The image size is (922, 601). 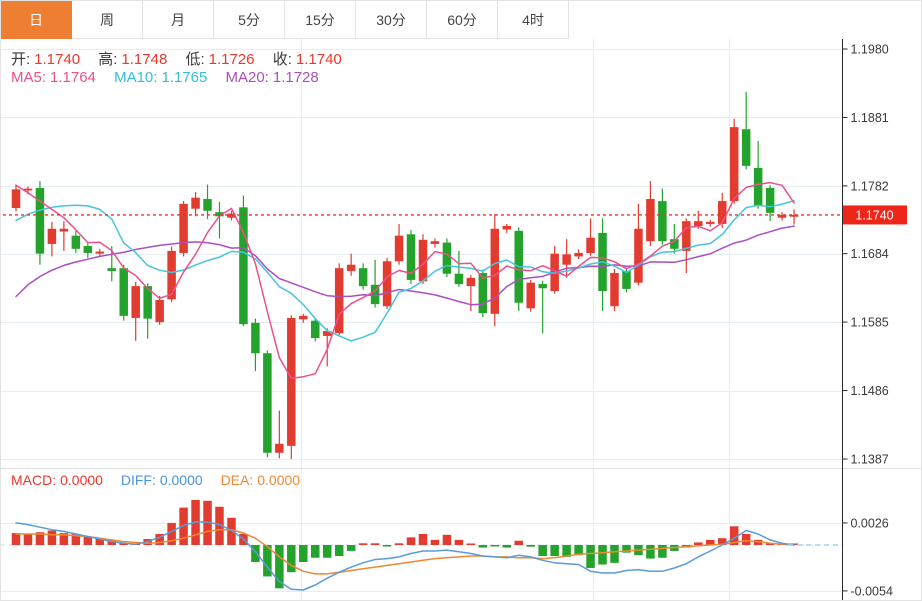 I want to click on ma5-label: MA5:, so click(x=29, y=77).